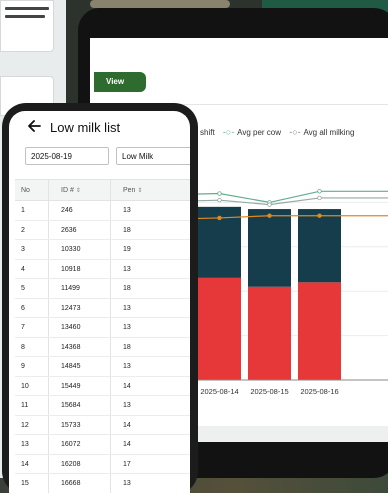 This screenshot has height=493, width=388. I want to click on cell-no: 12, so click(25, 425).